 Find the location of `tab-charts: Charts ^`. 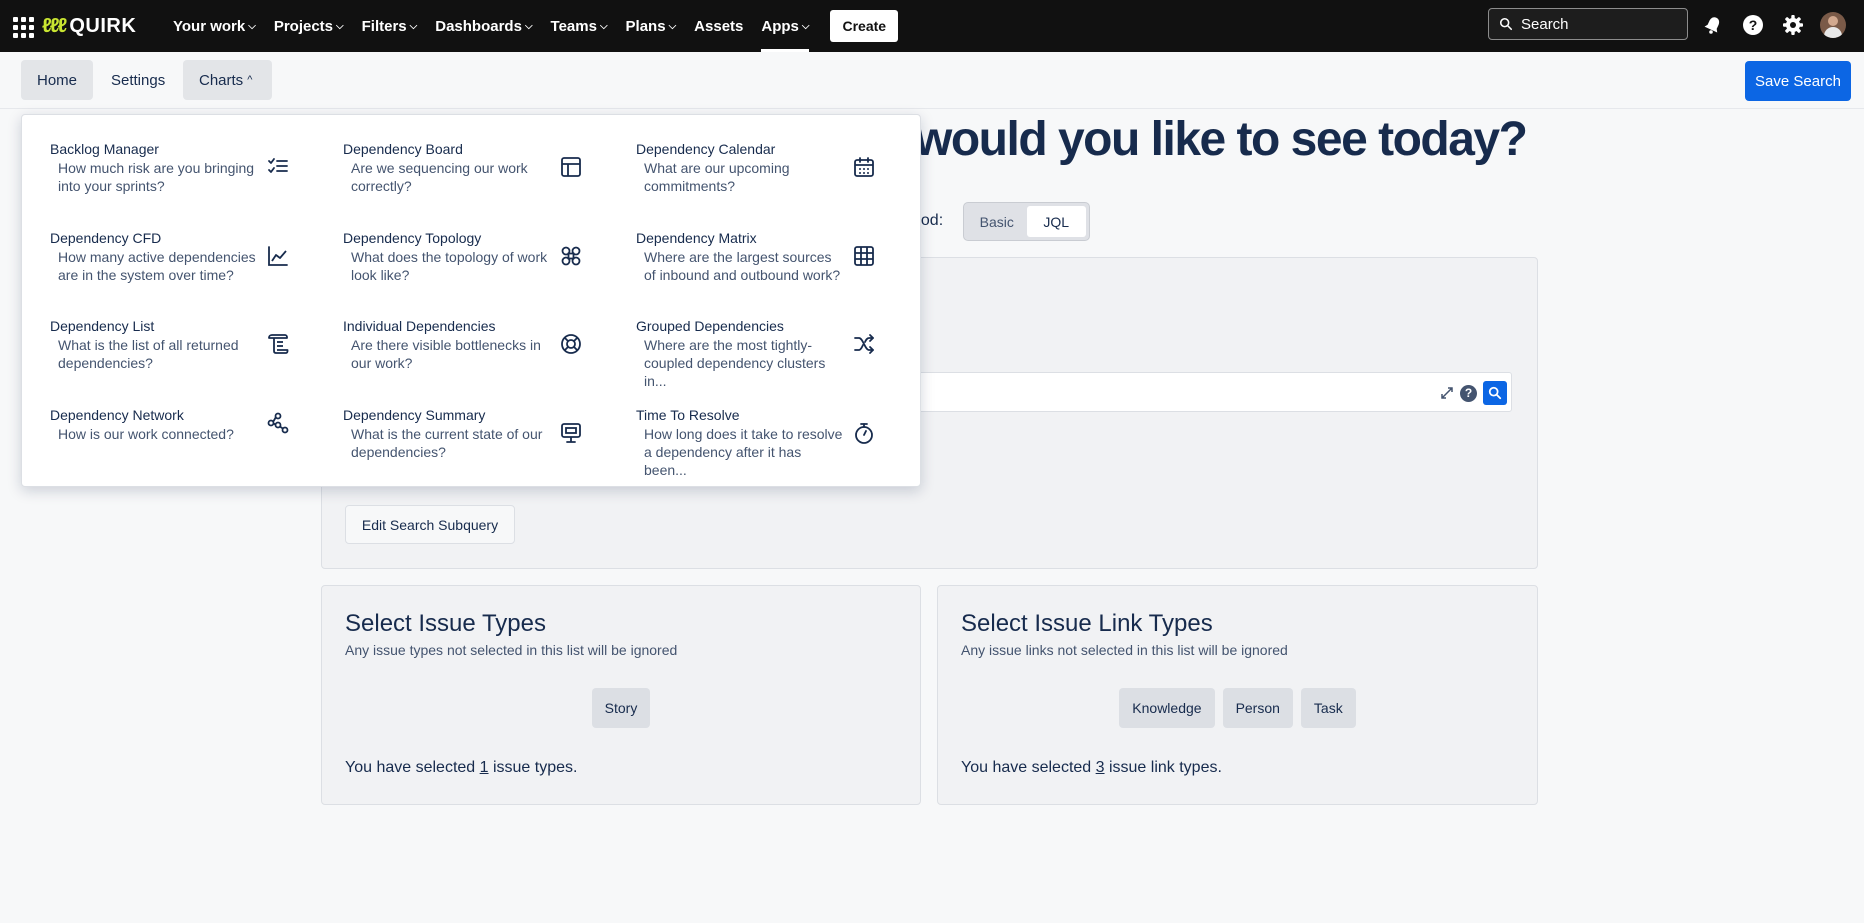

tab-charts: Charts ^ is located at coordinates (227, 80).